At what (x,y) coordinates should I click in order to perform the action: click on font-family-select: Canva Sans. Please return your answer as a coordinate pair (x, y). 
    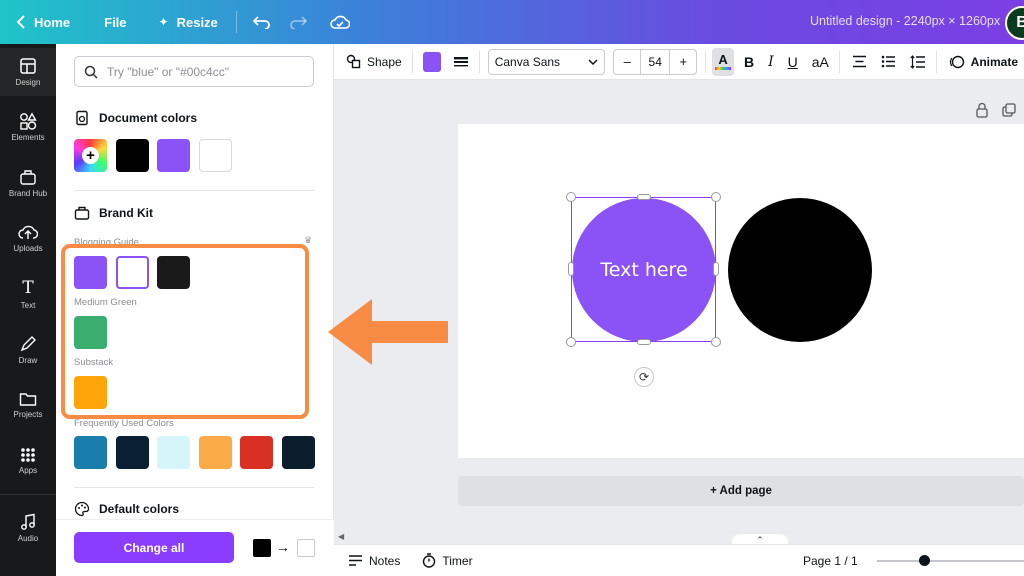
    Looking at the image, I should click on (546, 61).